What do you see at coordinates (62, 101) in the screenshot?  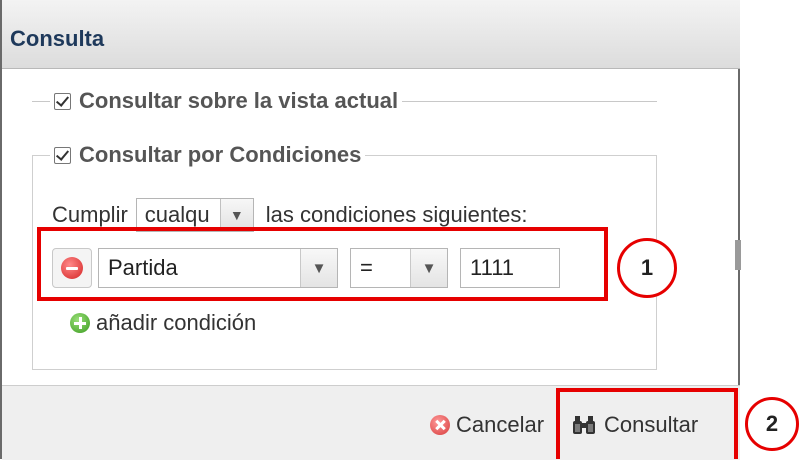 I see `vista-actual-checkbox` at bounding box center [62, 101].